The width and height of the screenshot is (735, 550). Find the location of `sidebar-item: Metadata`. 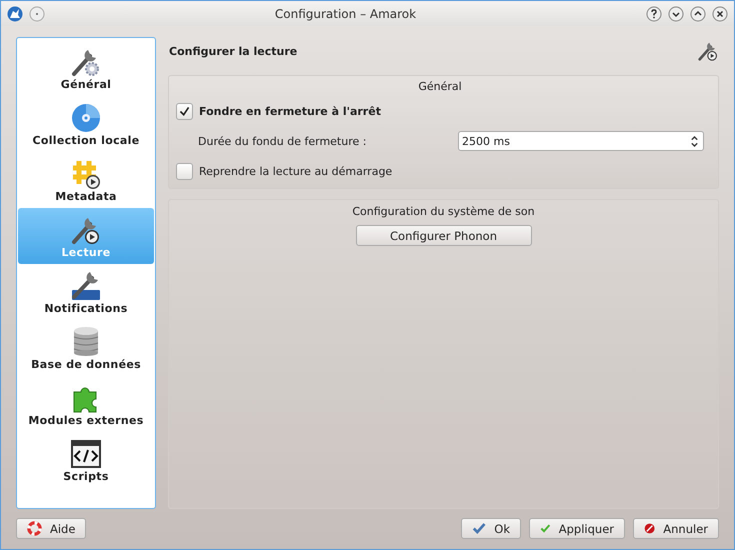

sidebar-item: Metadata is located at coordinates (86, 180).